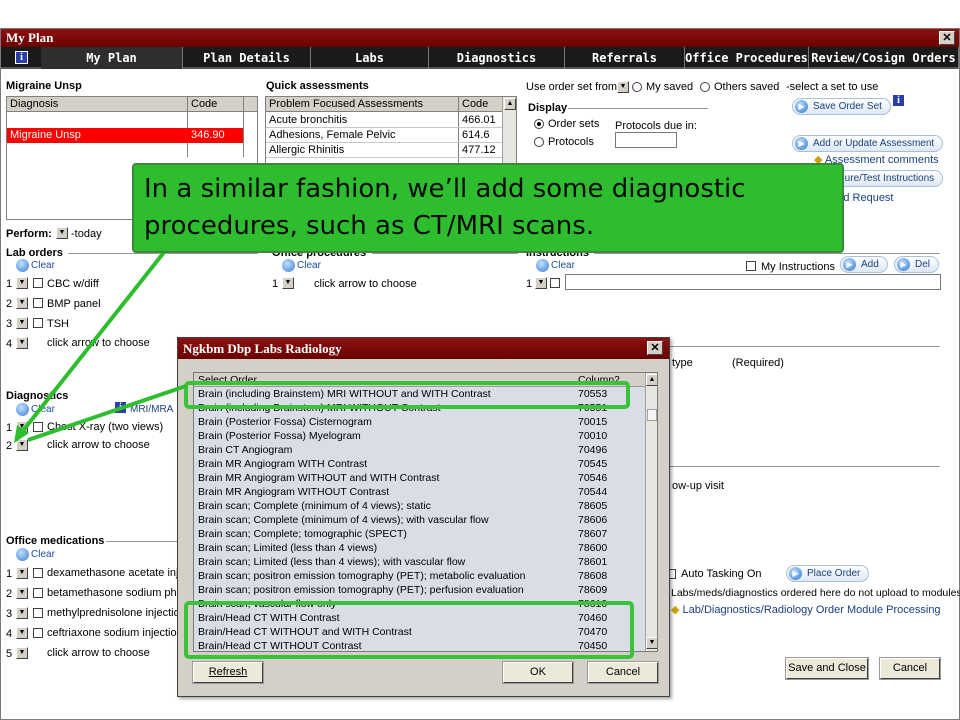  I want to click on my-saved-radio, so click(637, 87).